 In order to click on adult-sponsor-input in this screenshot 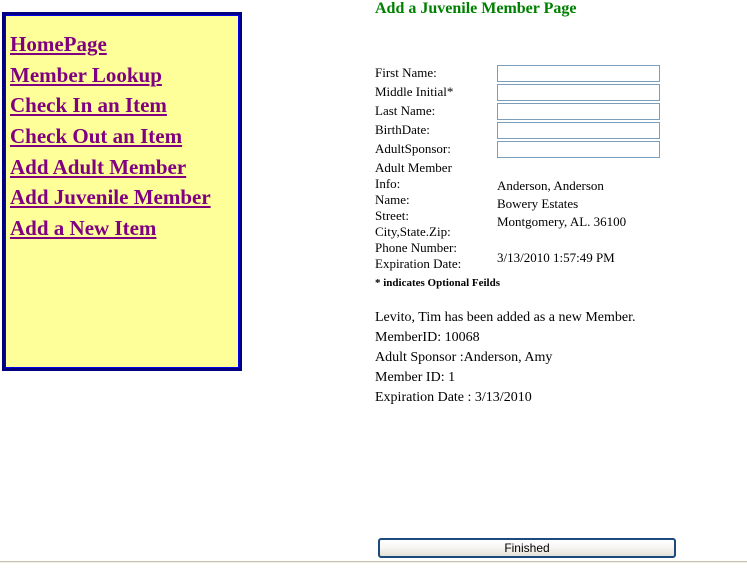, I will do `click(578, 149)`.